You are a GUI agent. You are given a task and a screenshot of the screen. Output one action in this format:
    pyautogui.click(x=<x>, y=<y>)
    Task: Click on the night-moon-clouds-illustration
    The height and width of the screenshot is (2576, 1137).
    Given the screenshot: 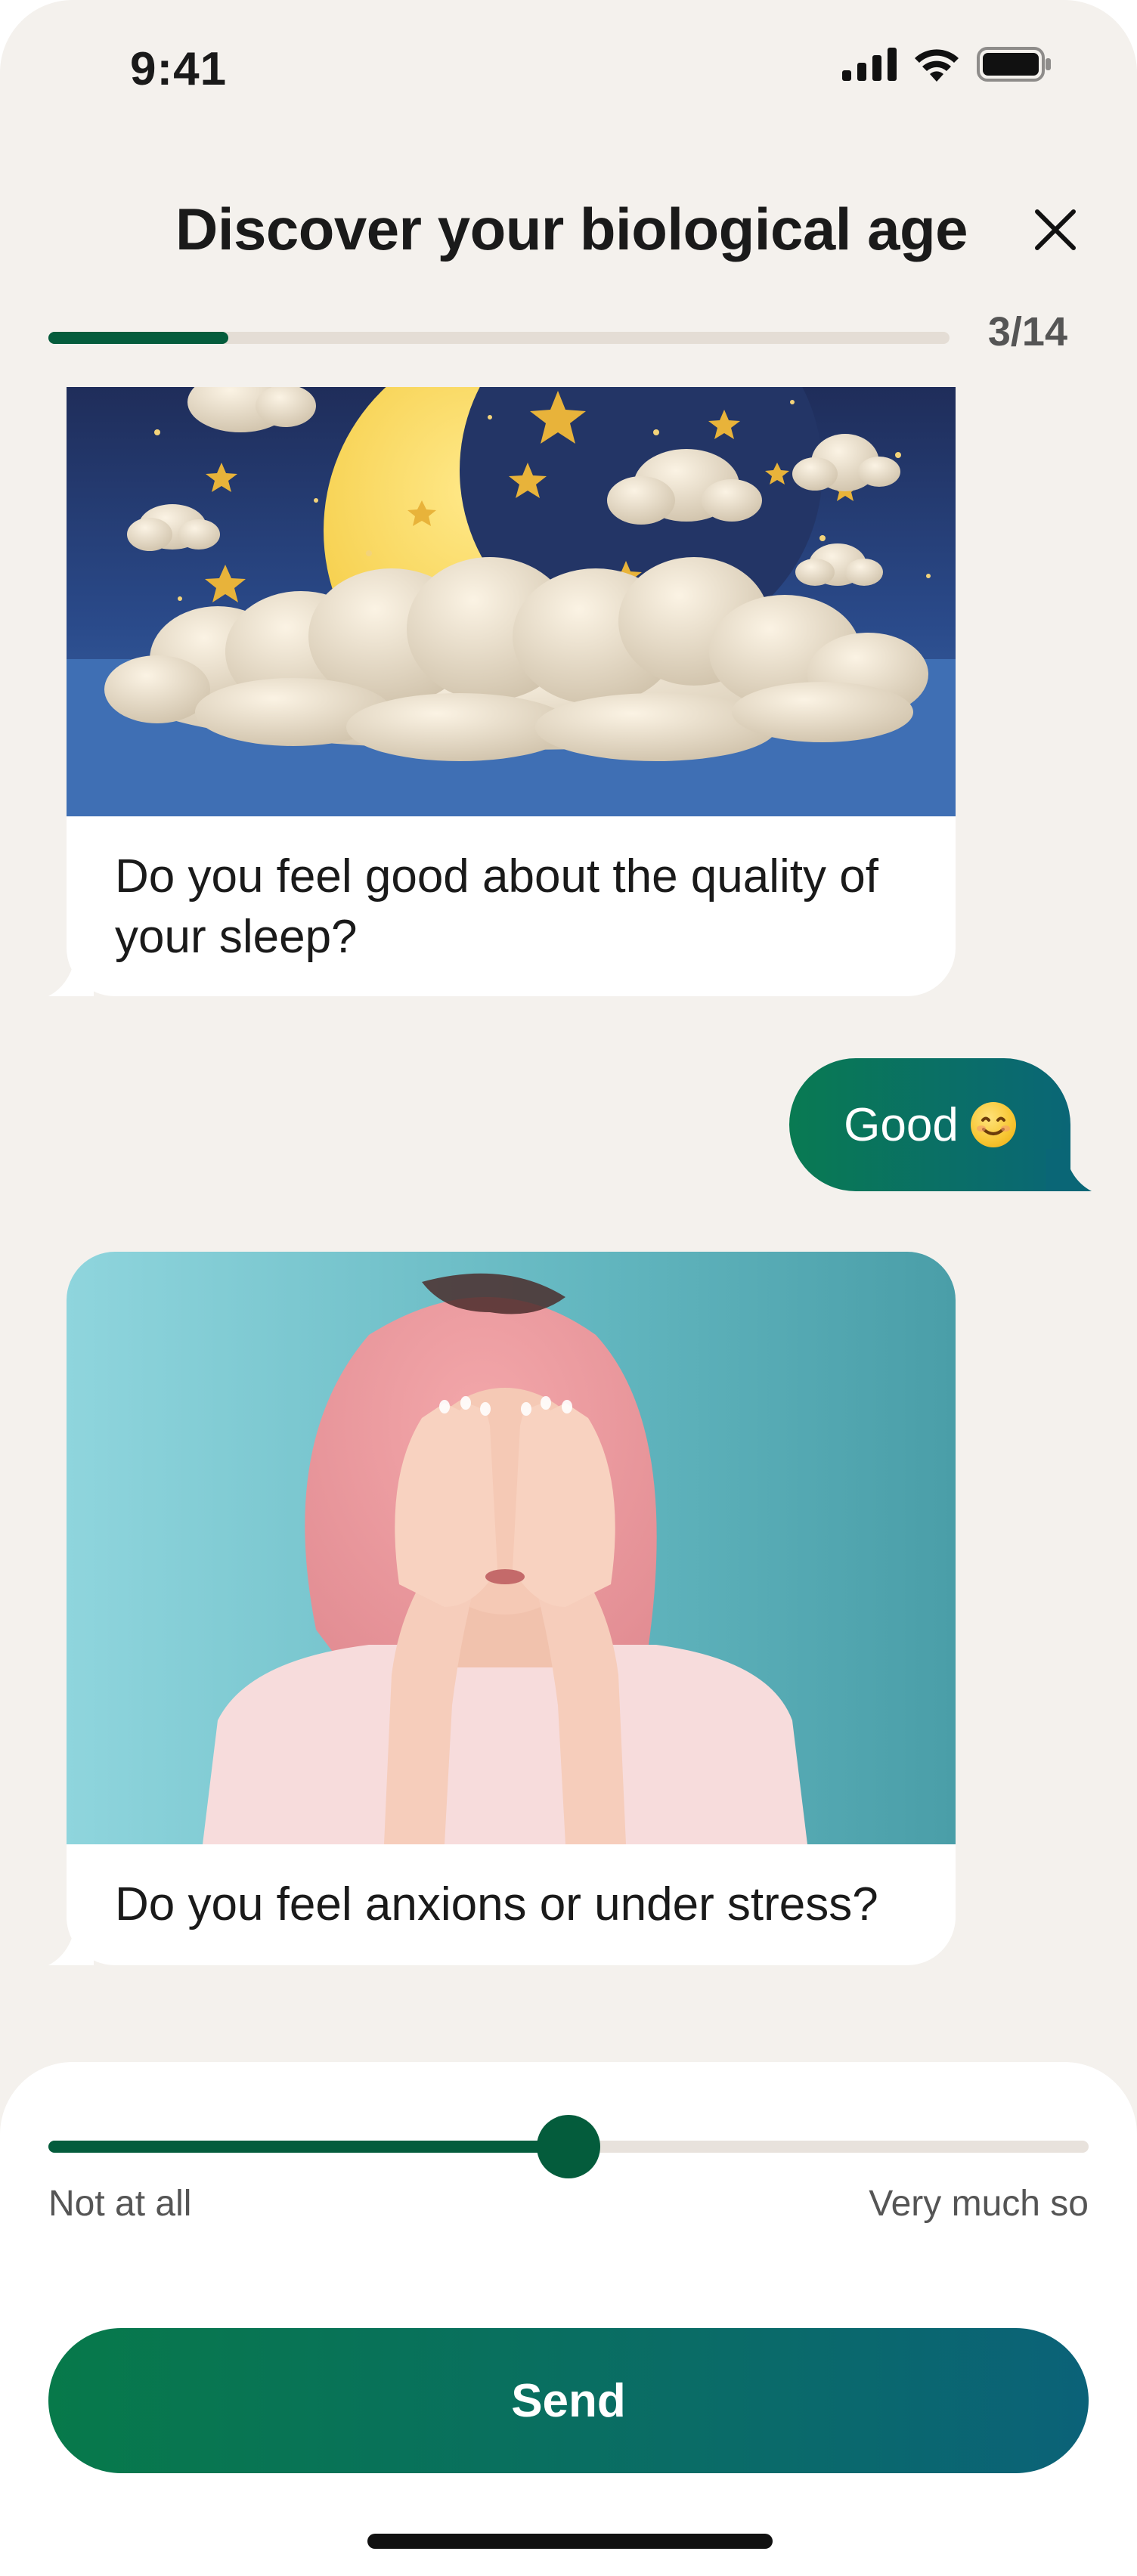 What is the action you would take?
    pyautogui.click(x=512, y=601)
    